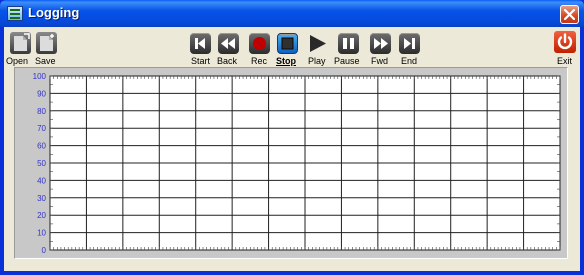  I want to click on stop-button: Stop, so click(288, 49).